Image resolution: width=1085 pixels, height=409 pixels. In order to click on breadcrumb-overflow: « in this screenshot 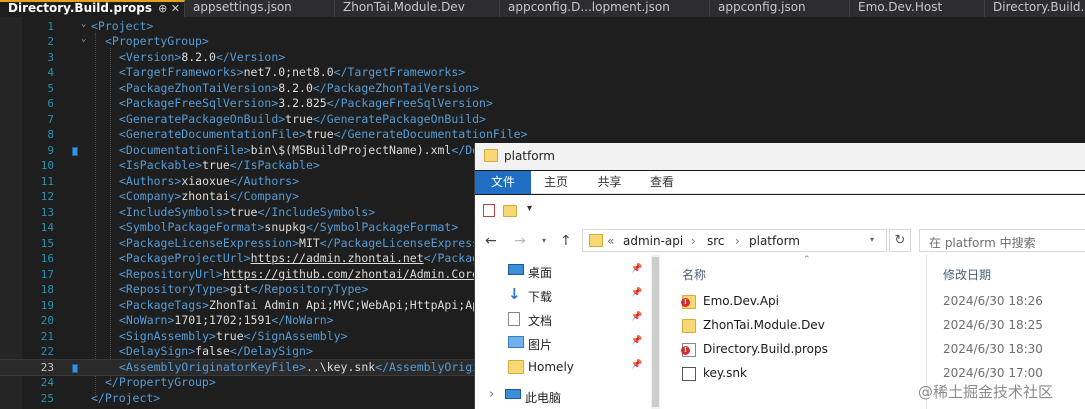, I will do `click(610, 241)`.